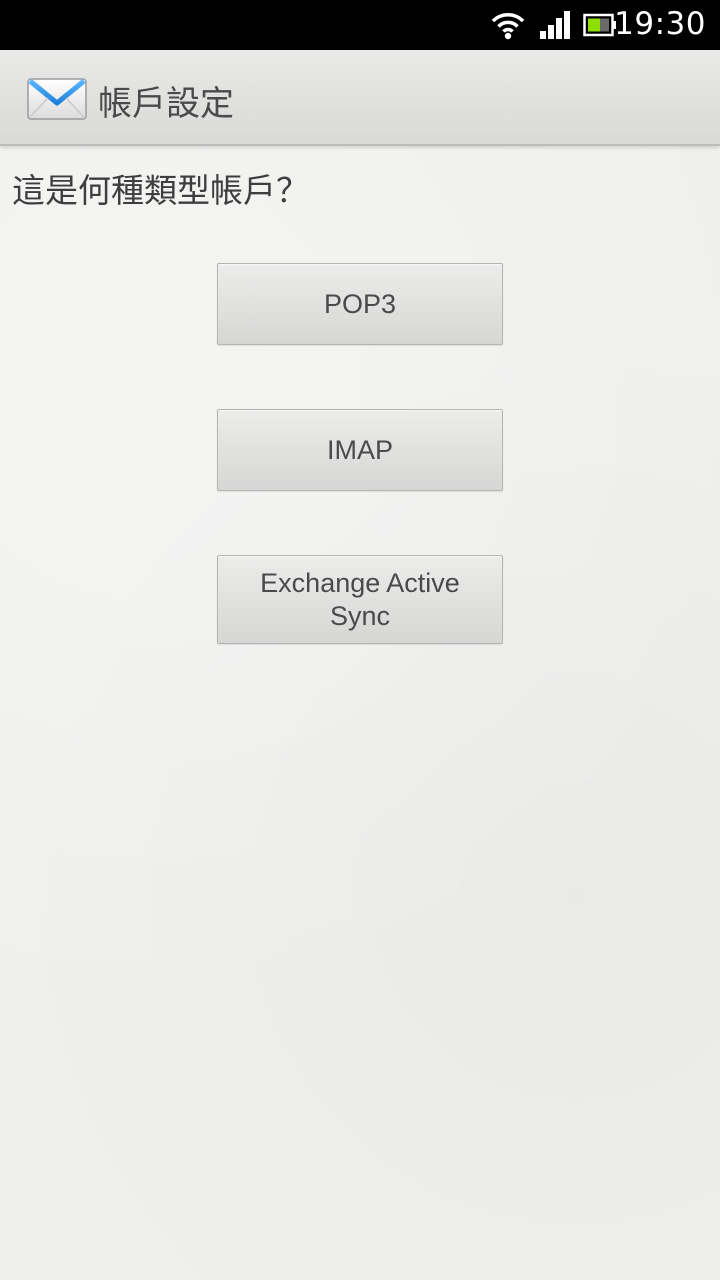  I want to click on signal-icon, so click(555, 25).